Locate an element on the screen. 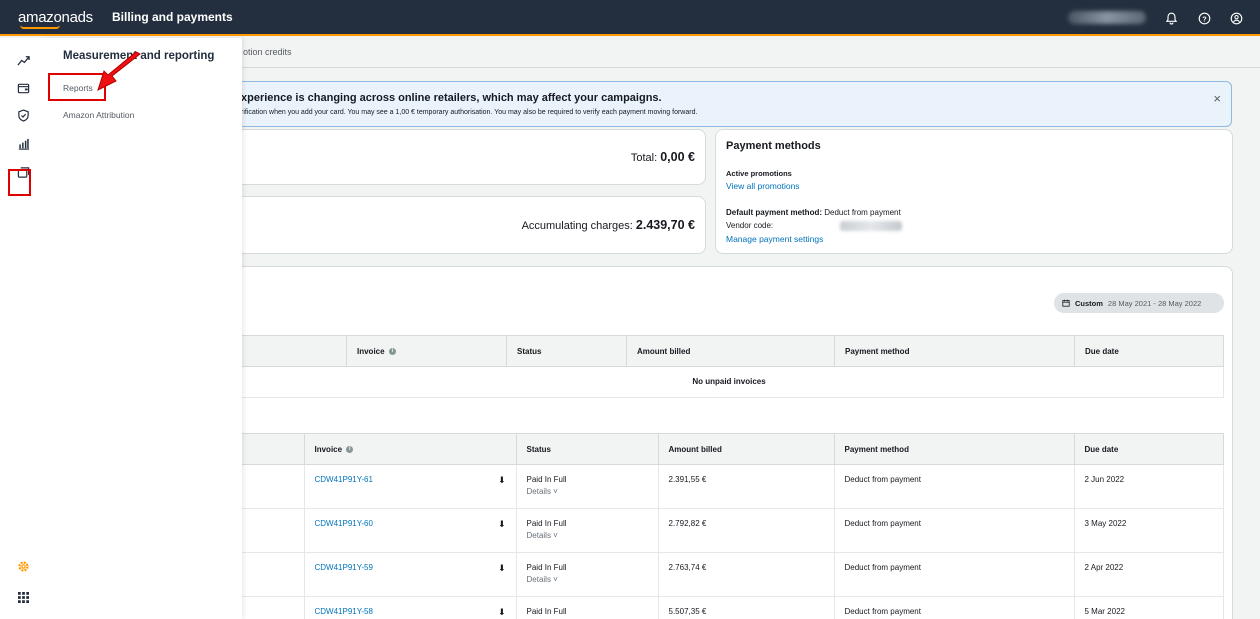 The image size is (1260, 619). amount-cell: 5.507,35 € is located at coordinates (746, 607).